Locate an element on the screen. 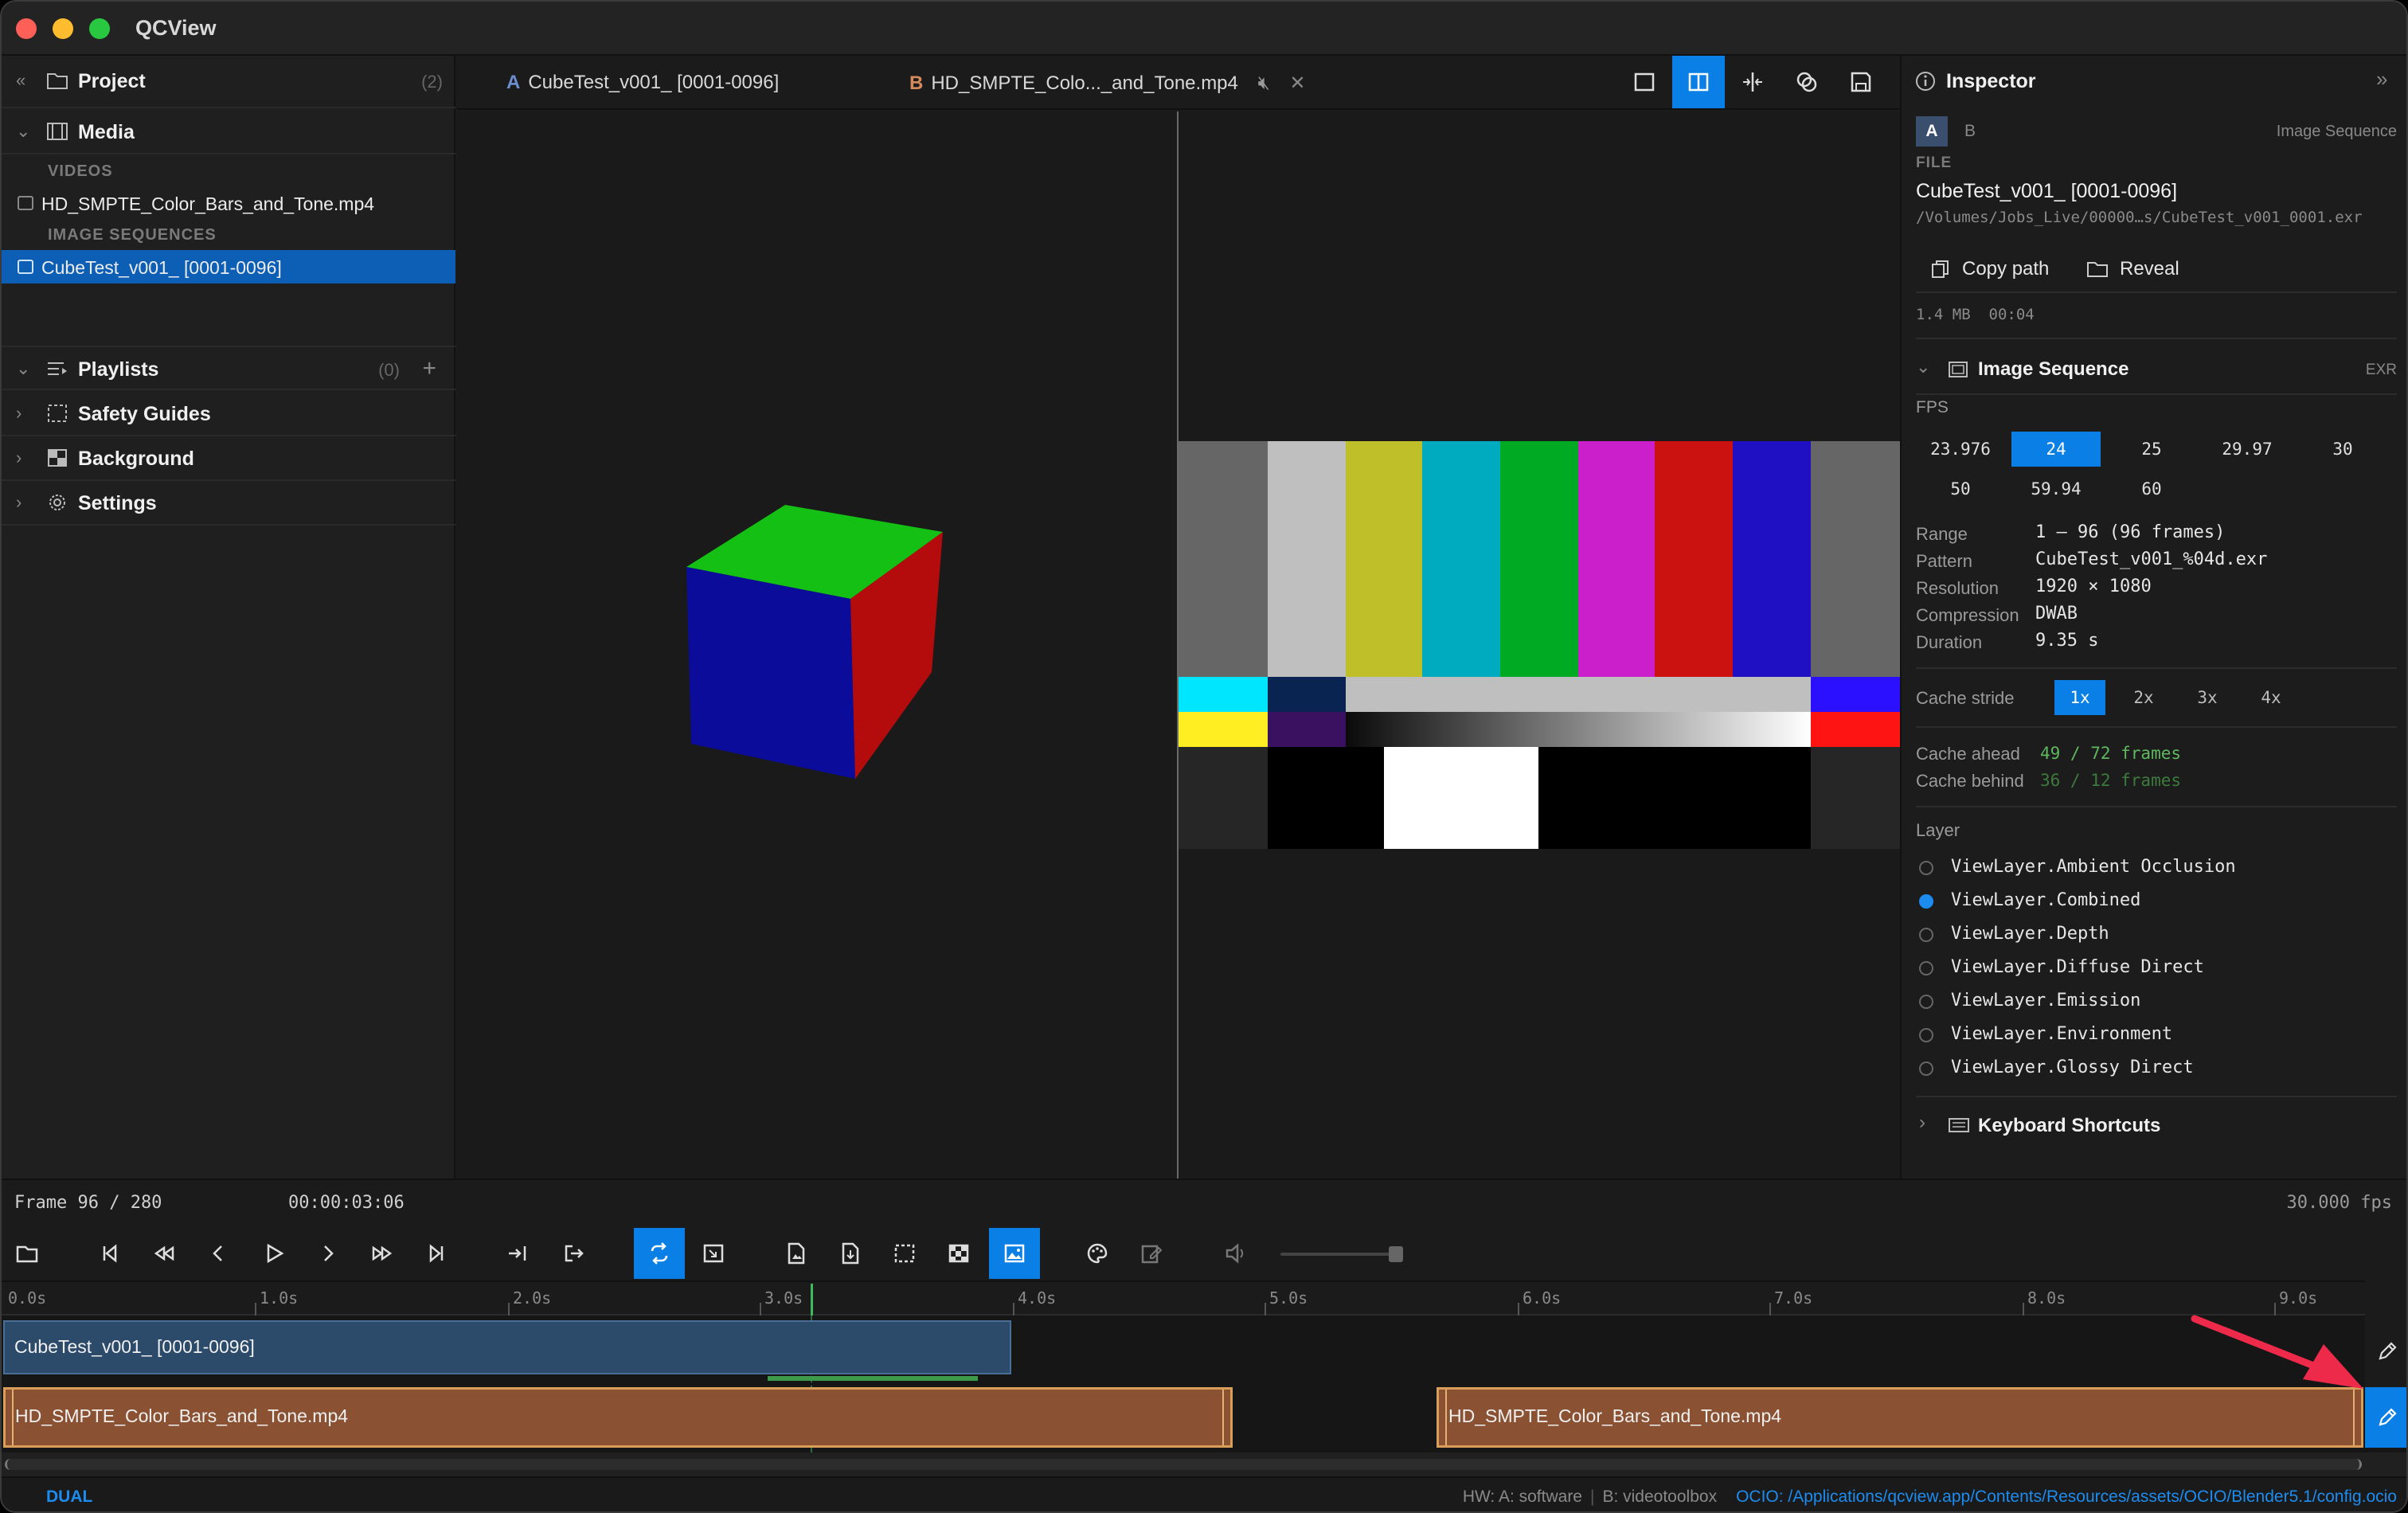 This screenshot has height=1513, width=2408. copy-path-button: Copy path is located at coordinates (1989, 269).